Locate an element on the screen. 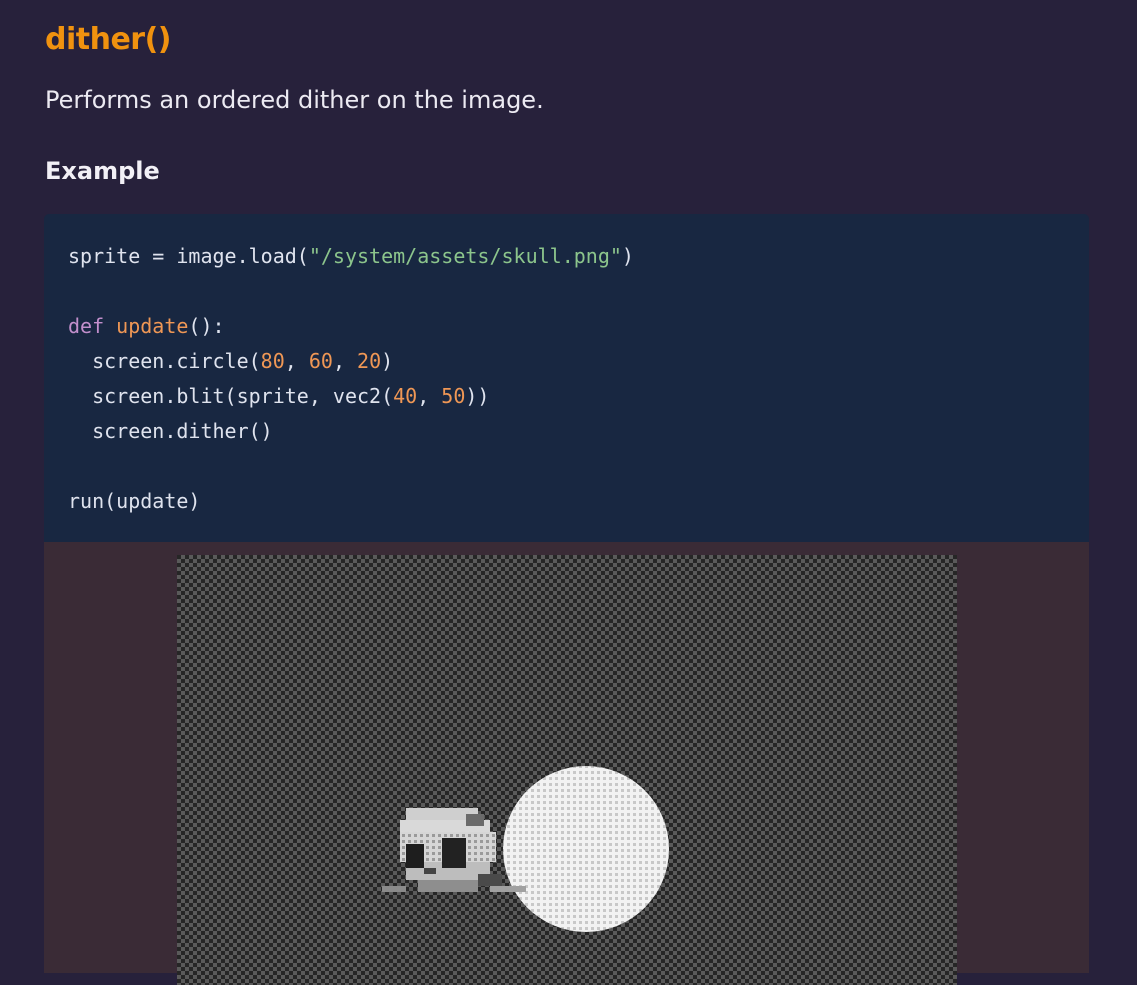 This screenshot has height=985, width=1137. function-description: Performs an ordered dither on the image. is located at coordinates (294, 100).